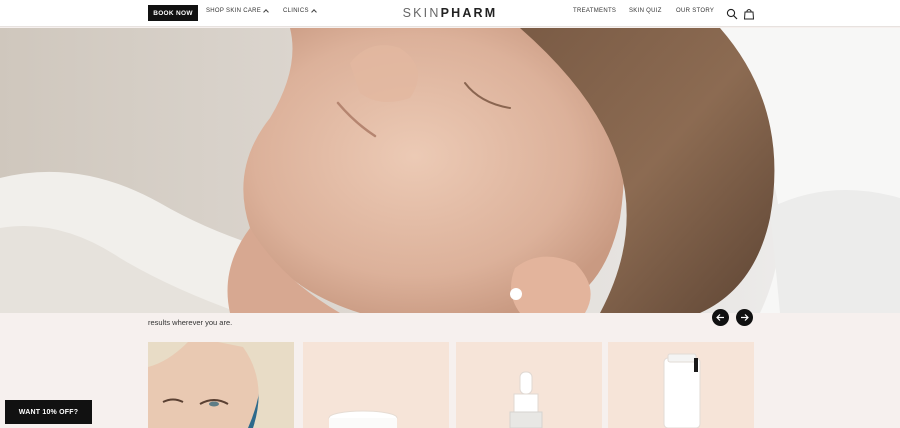  Describe the element at coordinates (749, 13) in the screenshot. I see `shopping-bag-icon` at that location.